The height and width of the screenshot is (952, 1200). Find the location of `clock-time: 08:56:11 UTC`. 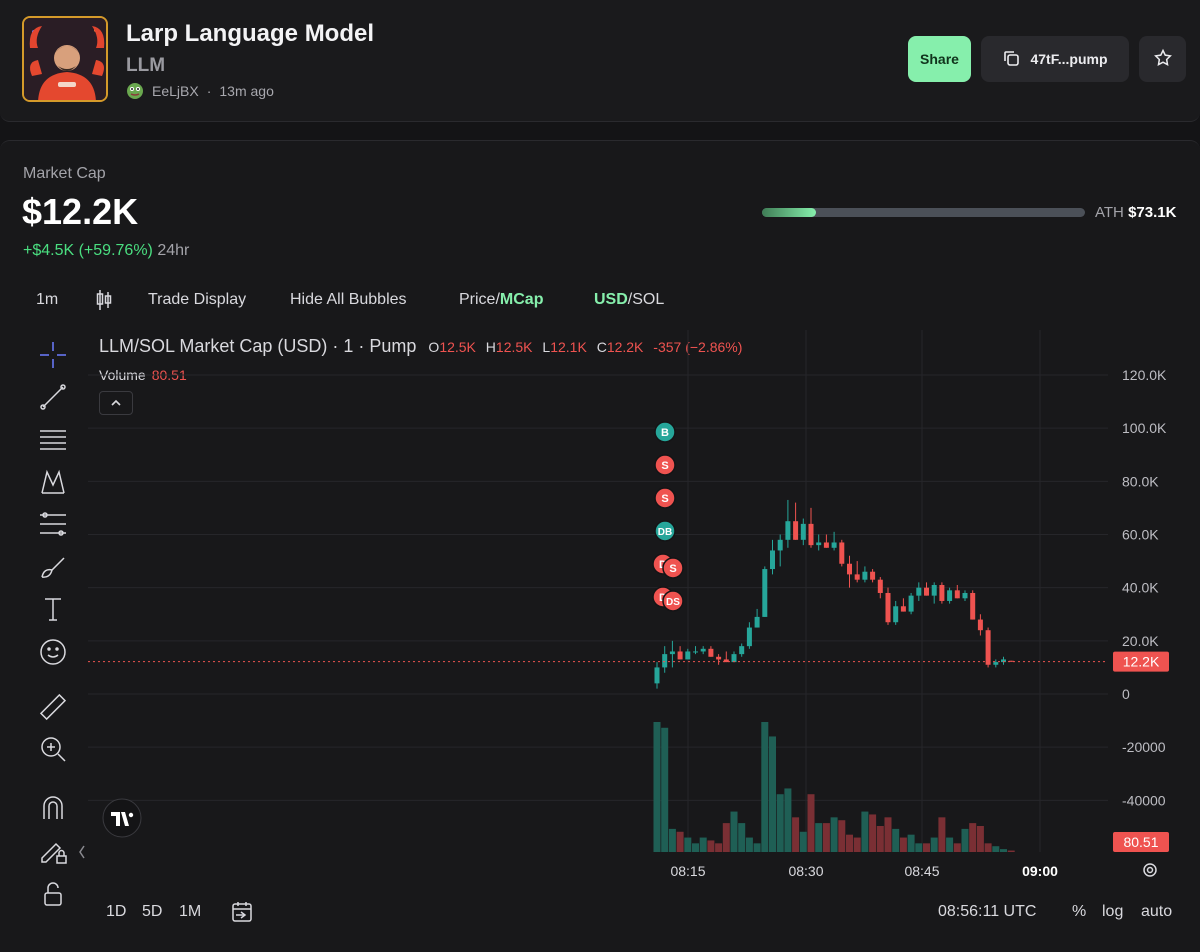

clock-time: 08:56:11 UTC is located at coordinates (987, 912).